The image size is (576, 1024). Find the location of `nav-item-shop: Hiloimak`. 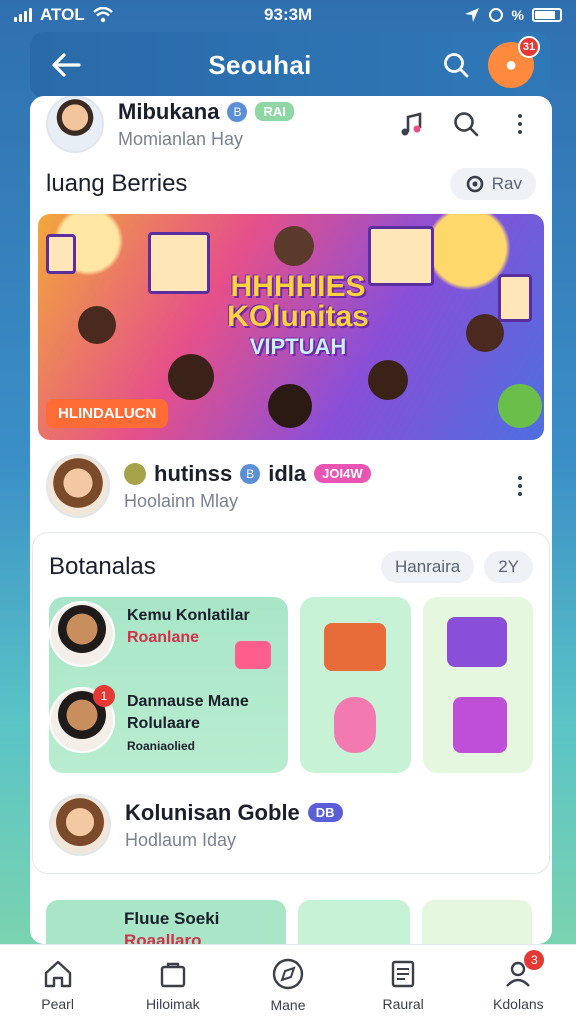

nav-item-shop: Hiloimak is located at coordinates (173, 985).